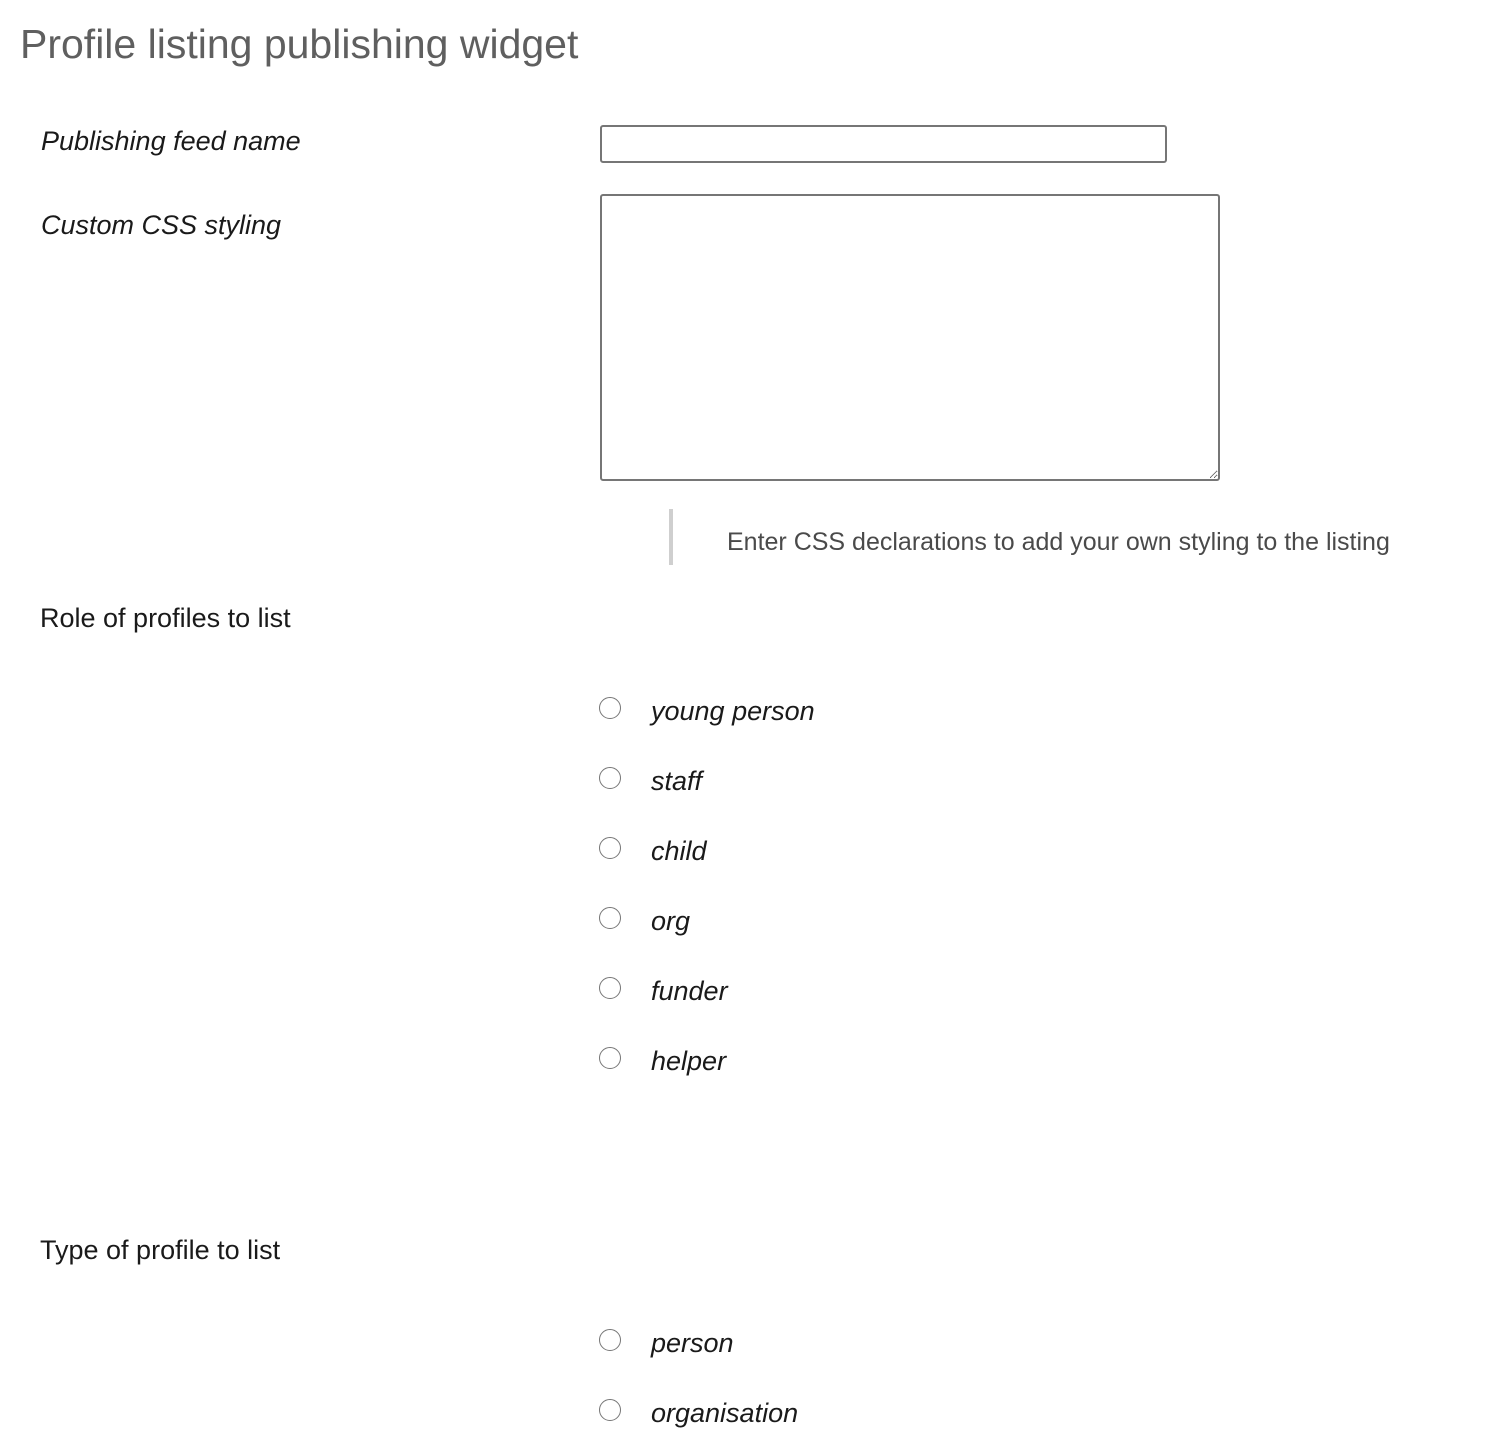 The height and width of the screenshot is (1454, 1505). I want to click on type-option-label: organisation, so click(725, 1413).